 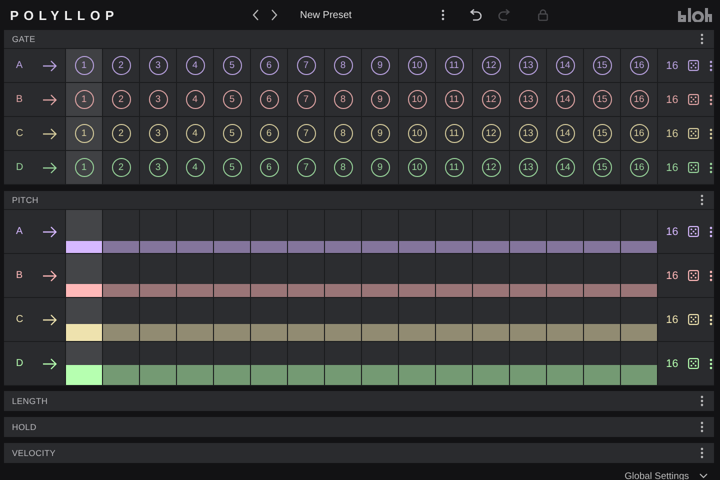 I want to click on step-button: 5, so click(x=232, y=133).